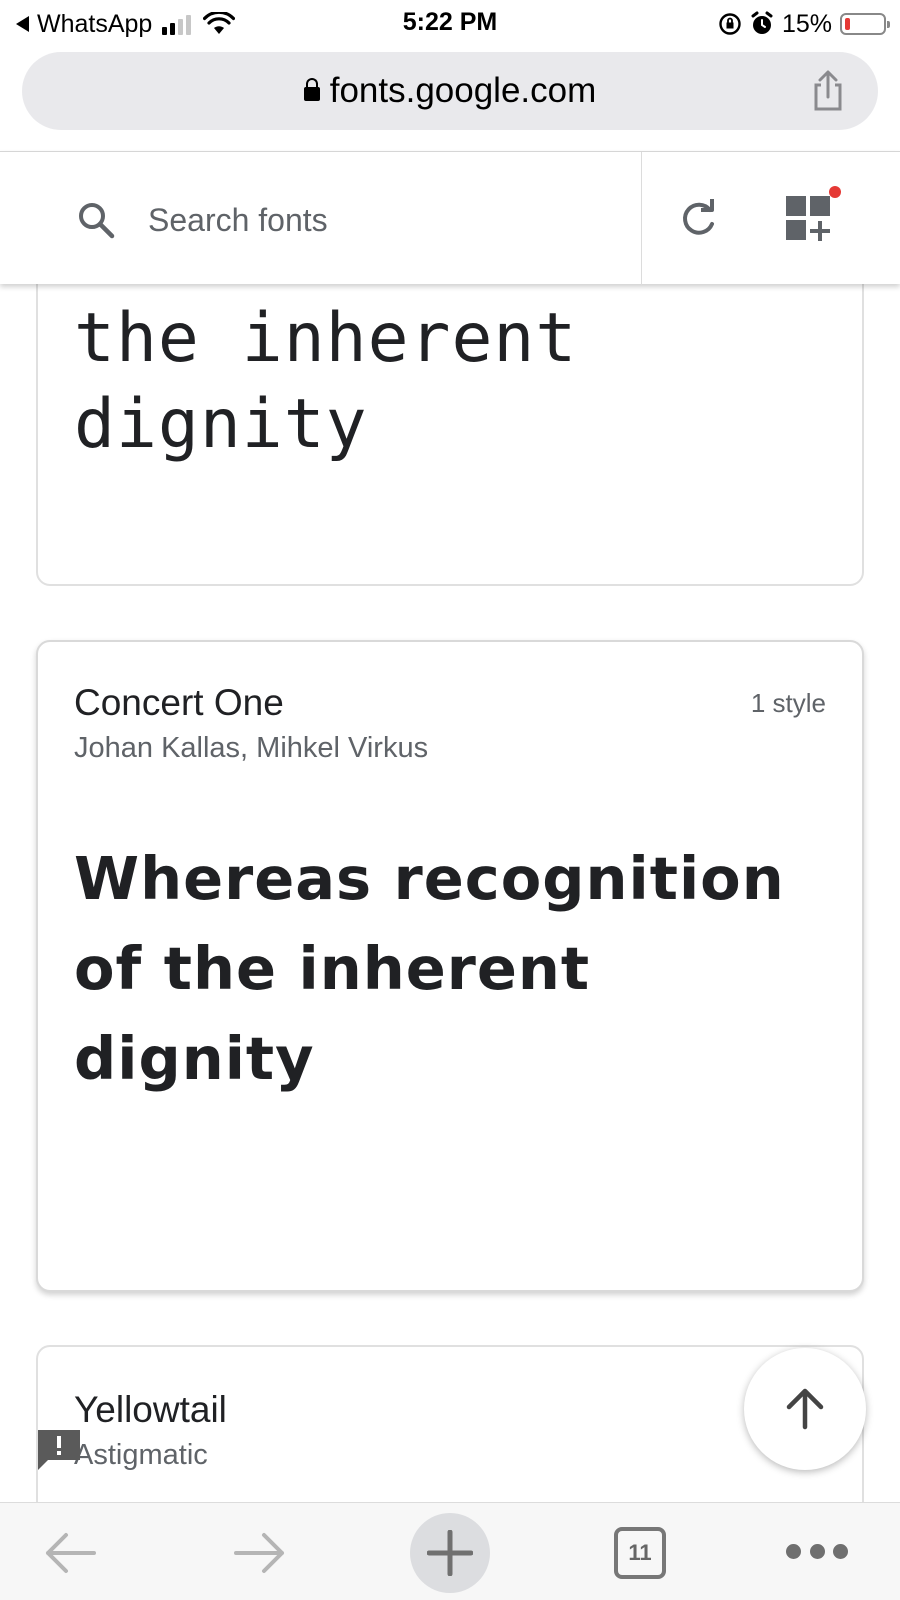  Describe the element at coordinates (383, 220) in the screenshot. I see `search-input` at that location.